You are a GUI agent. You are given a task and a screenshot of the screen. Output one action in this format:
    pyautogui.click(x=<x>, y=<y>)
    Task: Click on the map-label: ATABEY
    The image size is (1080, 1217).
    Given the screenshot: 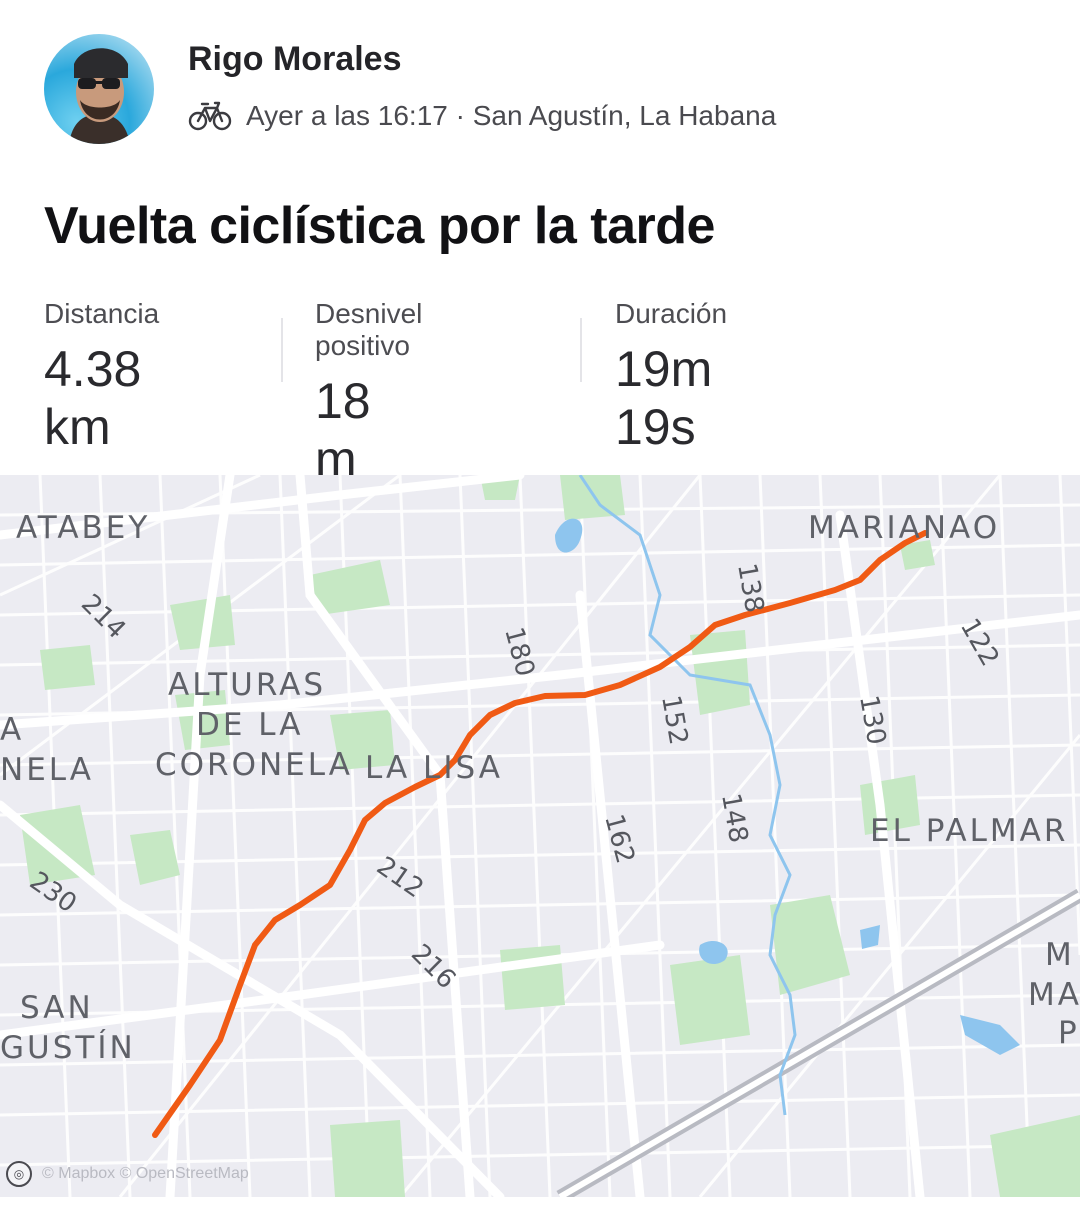 What is the action you would take?
    pyautogui.click(x=83, y=528)
    